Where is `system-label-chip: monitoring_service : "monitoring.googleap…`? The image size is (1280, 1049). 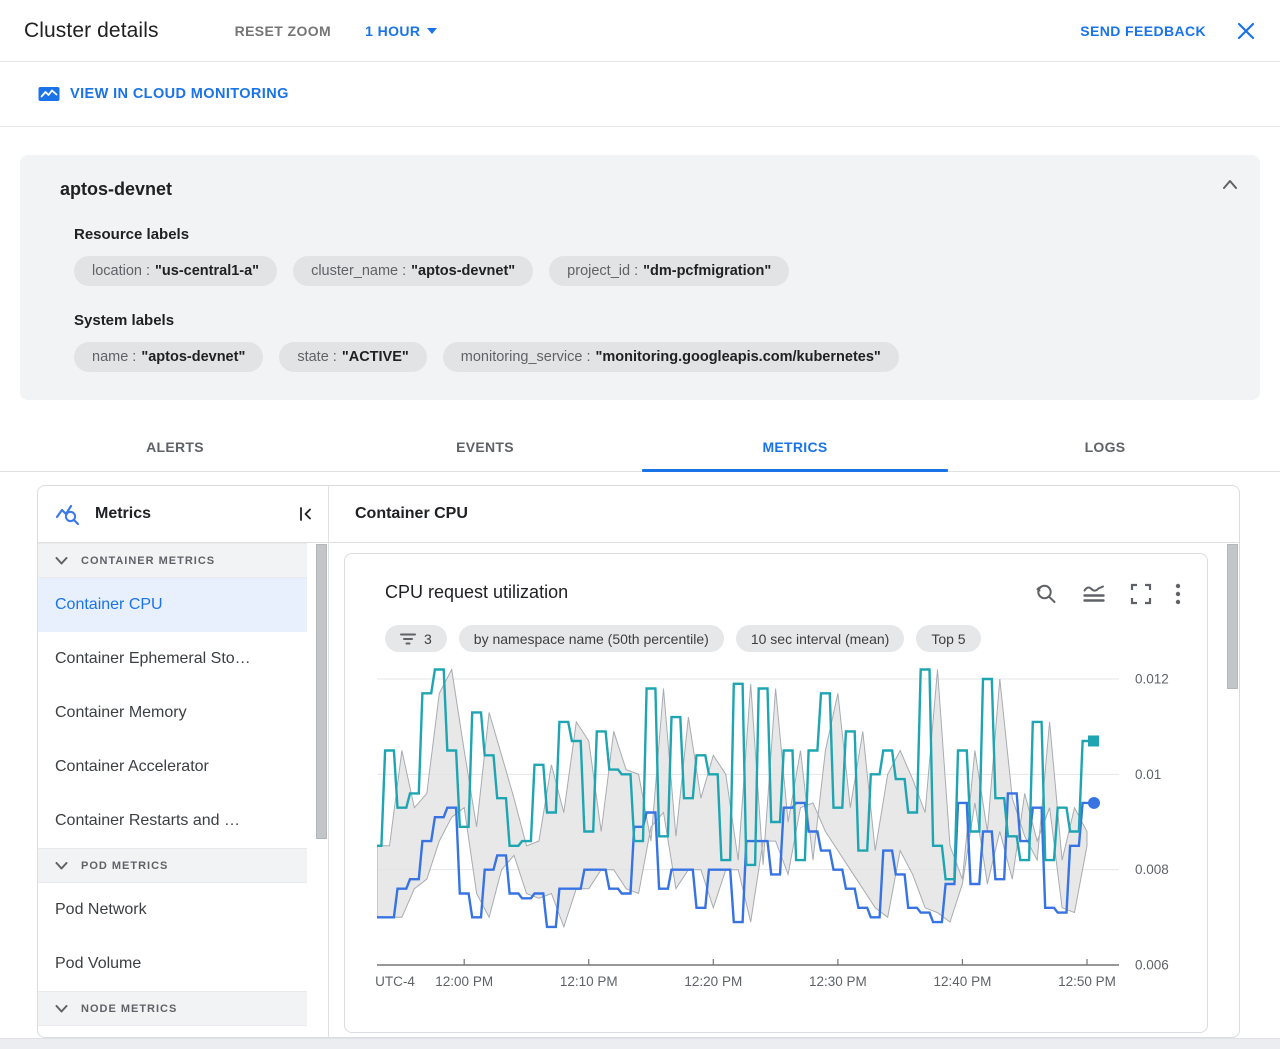
system-label-chip: monitoring_service : "monitoring.googleap… is located at coordinates (670, 357).